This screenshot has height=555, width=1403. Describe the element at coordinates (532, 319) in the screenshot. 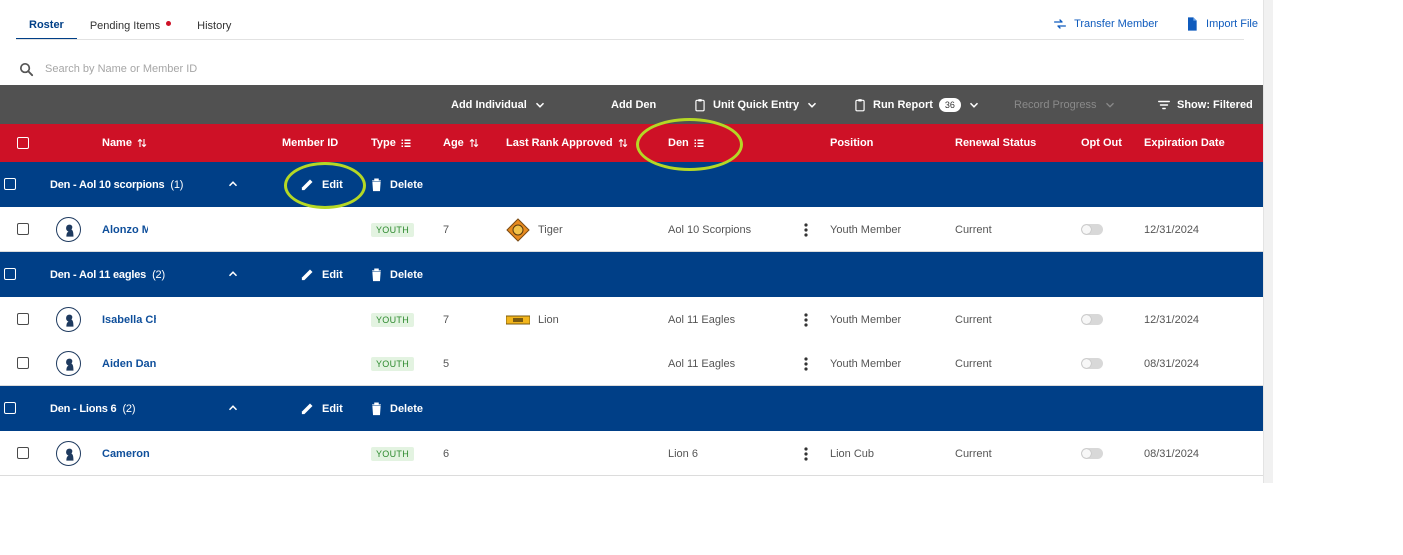

I see `rank-cell: Lion` at that location.